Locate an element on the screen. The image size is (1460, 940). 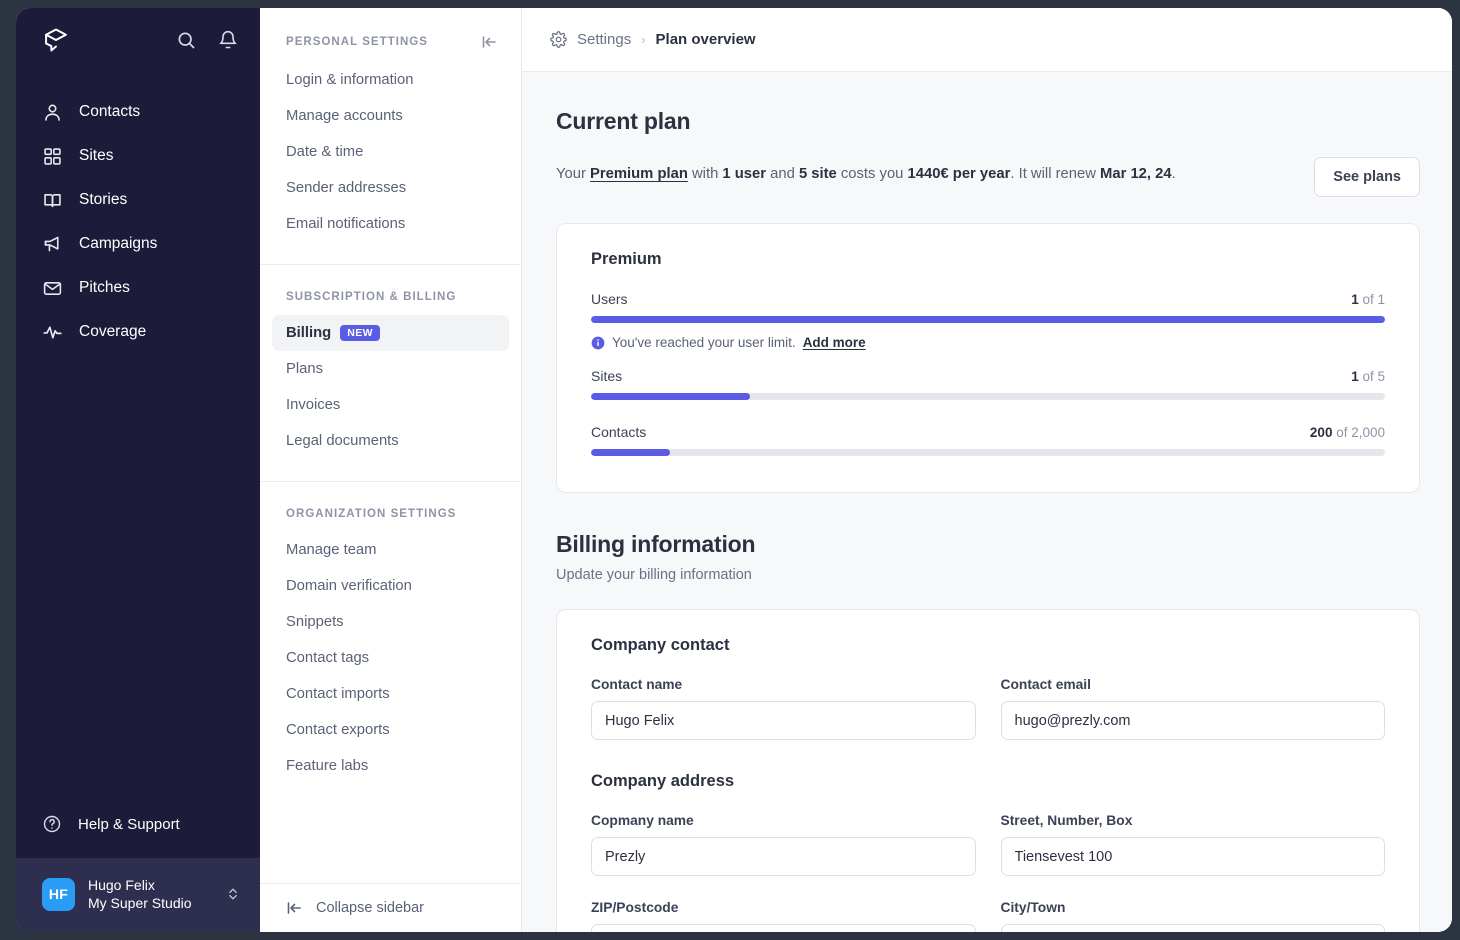
settings-item-legal-documents: Legal documents is located at coordinates (390, 441).